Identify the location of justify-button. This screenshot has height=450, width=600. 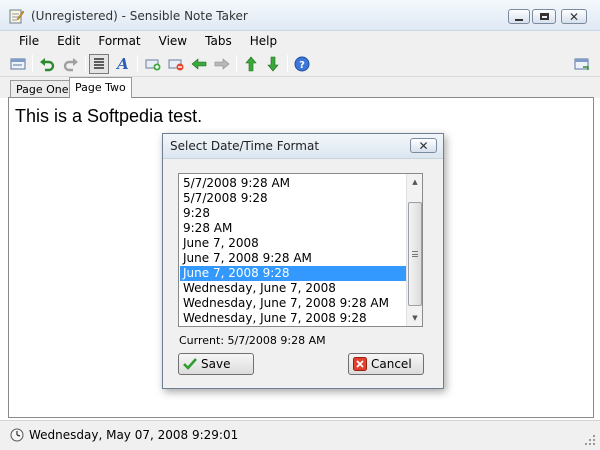
(99, 64).